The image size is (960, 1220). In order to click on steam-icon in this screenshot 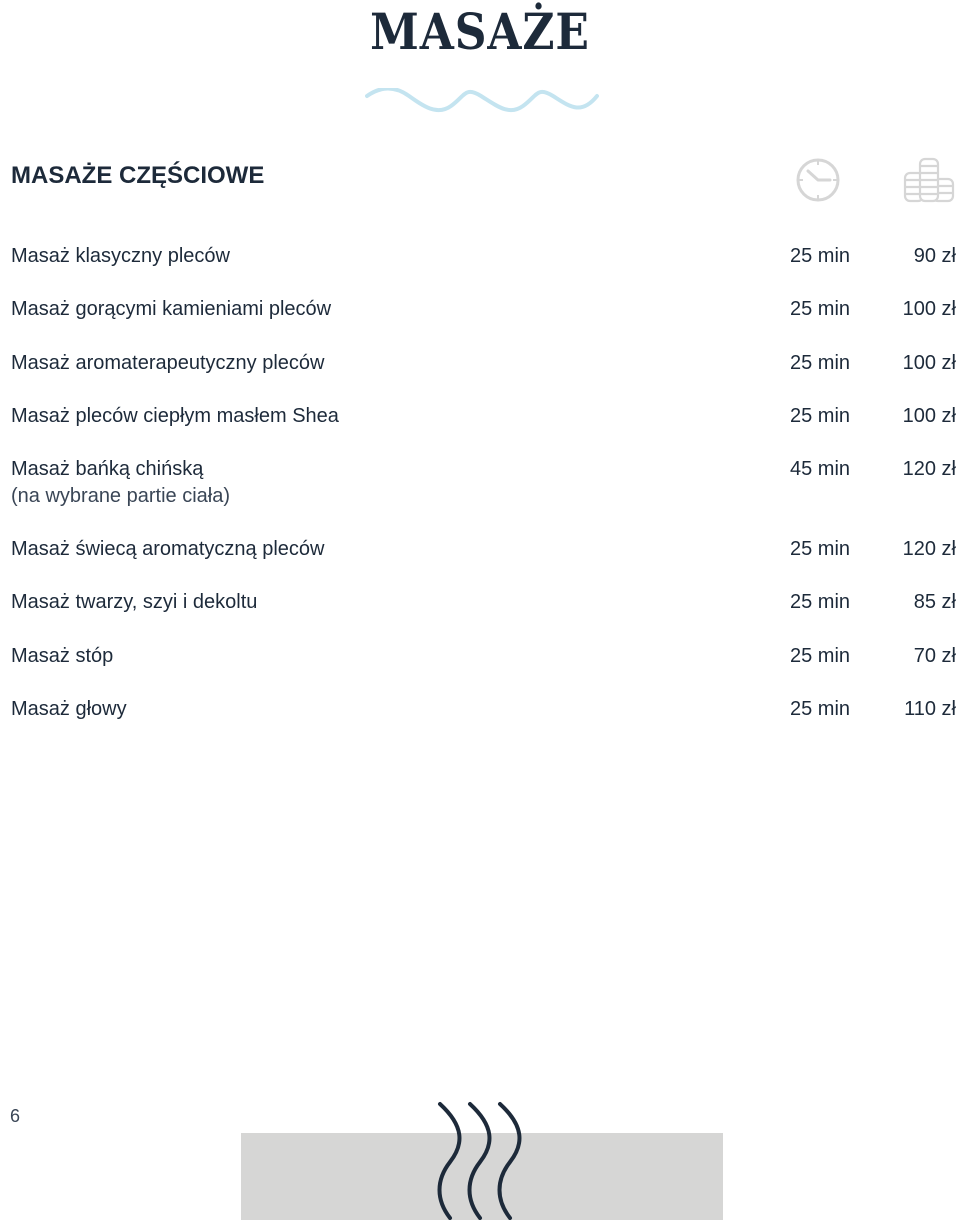, I will do `click(479, 1161)`.